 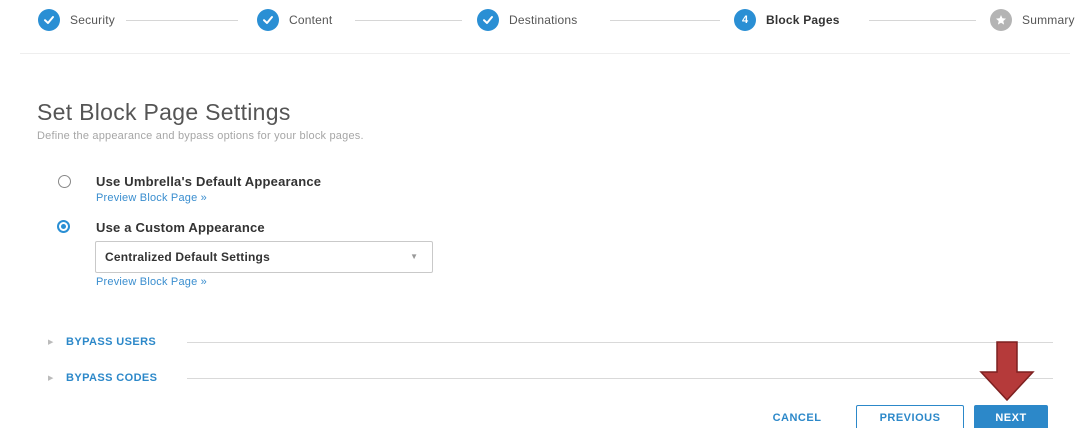 What do you see at coordinates (1001, 20) in the screenshot?
I see `star-icon` at bounding box center [1001, 20].